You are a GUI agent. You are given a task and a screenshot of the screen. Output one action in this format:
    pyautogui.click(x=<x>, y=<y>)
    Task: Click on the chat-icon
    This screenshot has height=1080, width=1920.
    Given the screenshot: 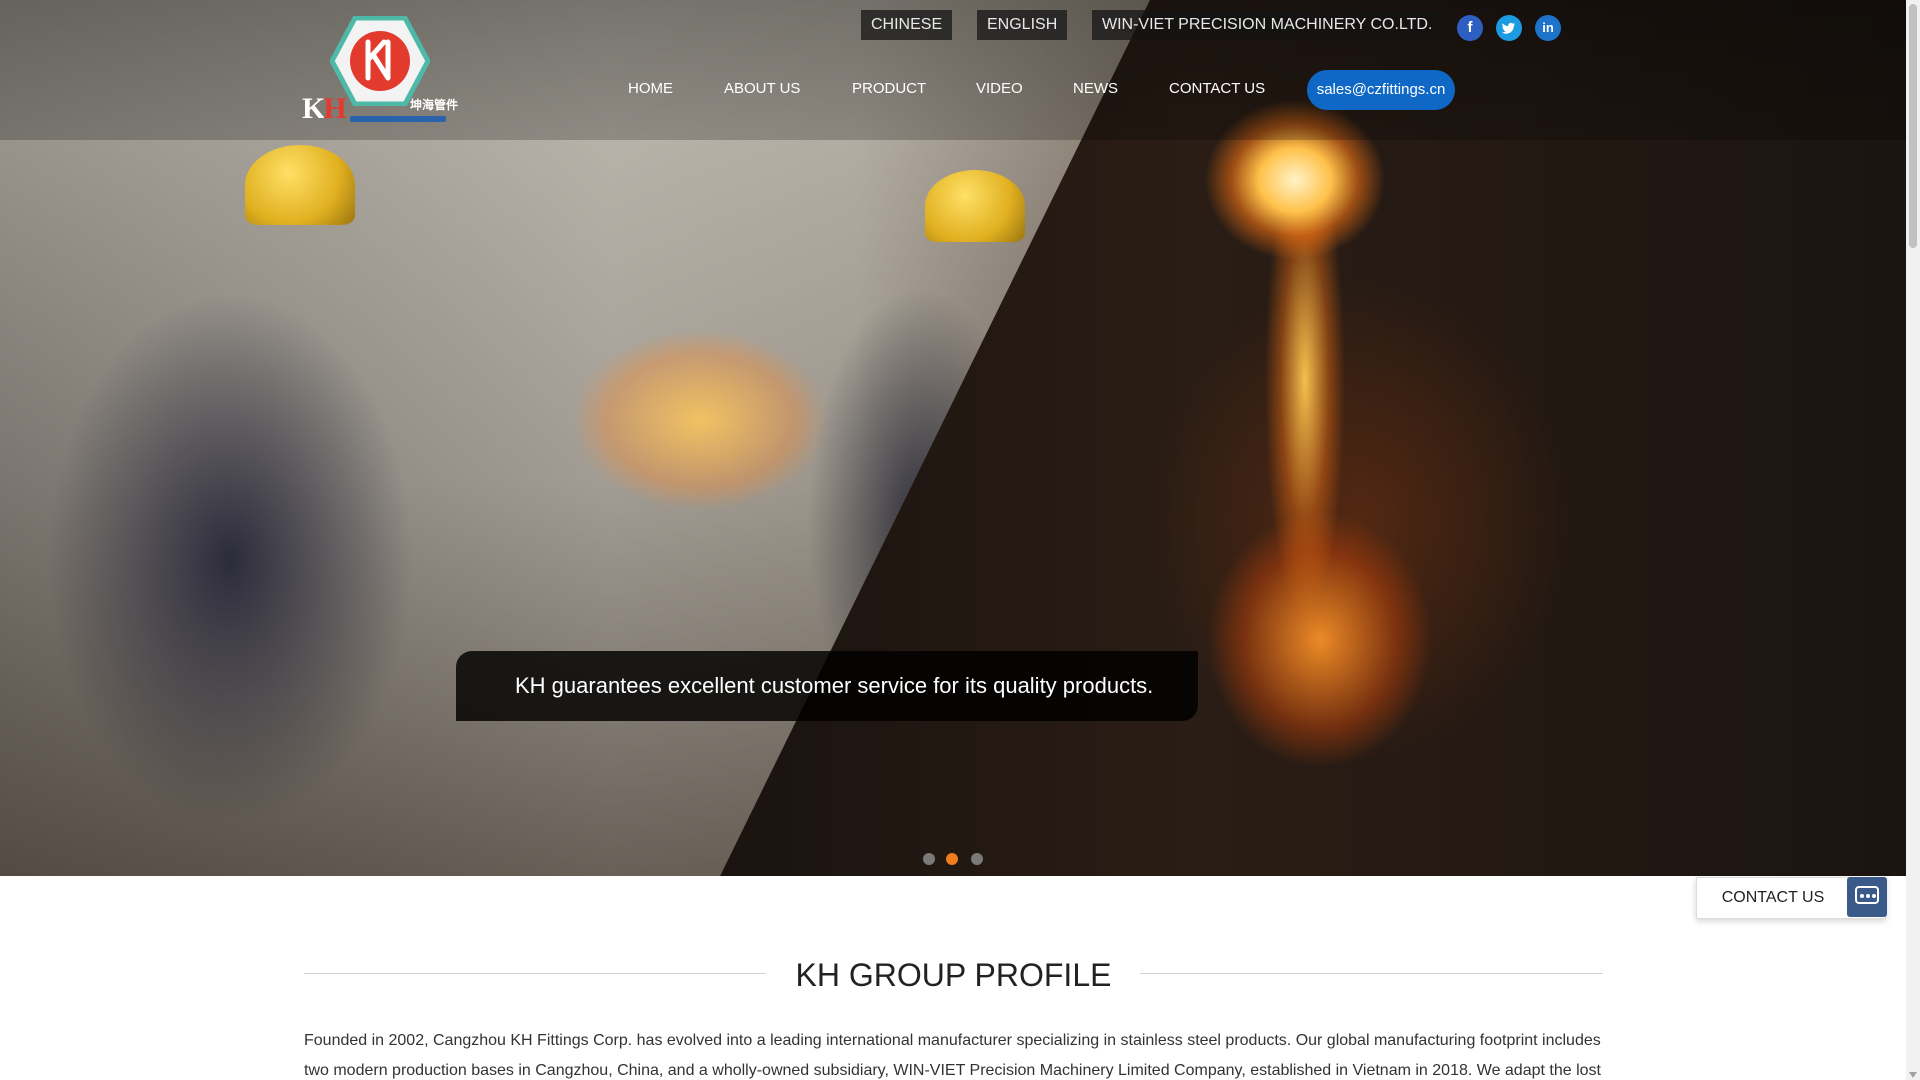 What is the action you would take?
    pyautogui.click(x=1867, y=897)
    